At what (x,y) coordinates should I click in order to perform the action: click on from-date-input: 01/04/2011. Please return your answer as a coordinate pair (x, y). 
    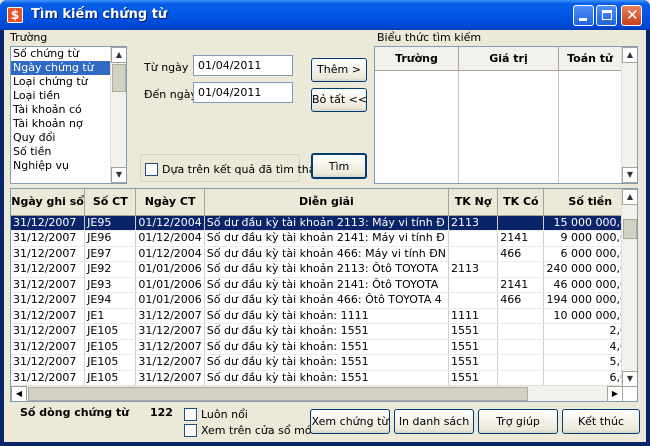
    Looking at the image, I should click on (243, 65).